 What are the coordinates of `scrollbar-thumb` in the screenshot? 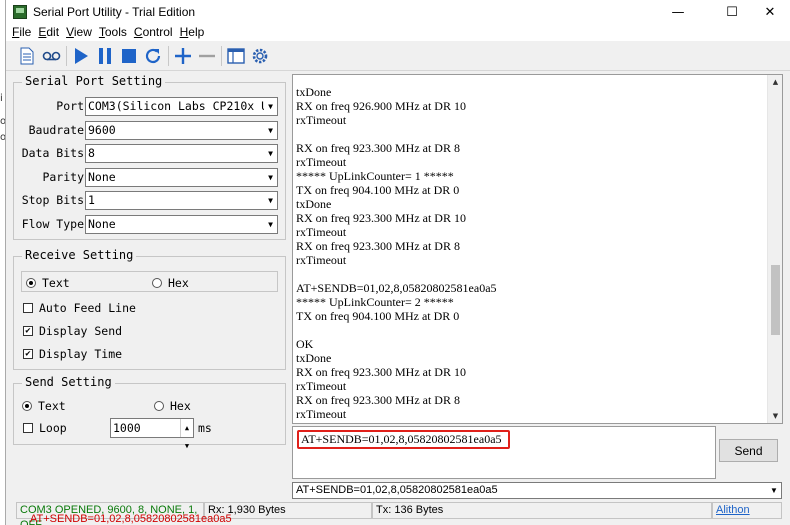 It's located at (775, 300).